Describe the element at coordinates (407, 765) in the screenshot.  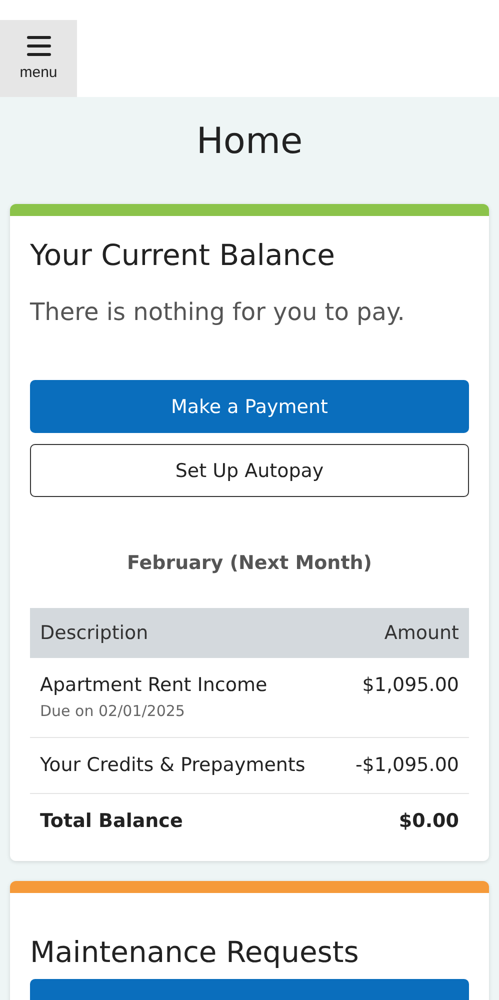
I see `amount-cell: -$1,095.00` at that location.